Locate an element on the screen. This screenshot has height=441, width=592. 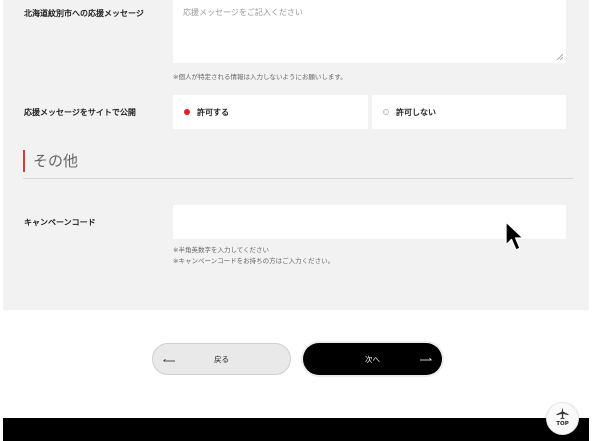
campaign-note-2: ※キャンペーンコードをお持ちの方はご入力ください。 is located at coordinates (254, 261).